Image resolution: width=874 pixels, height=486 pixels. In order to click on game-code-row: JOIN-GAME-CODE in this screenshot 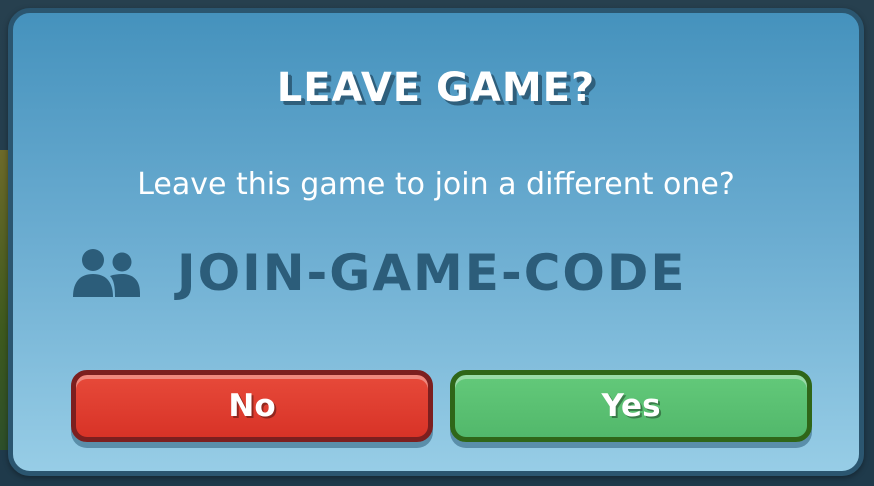, I will do `click(379, 273)`.